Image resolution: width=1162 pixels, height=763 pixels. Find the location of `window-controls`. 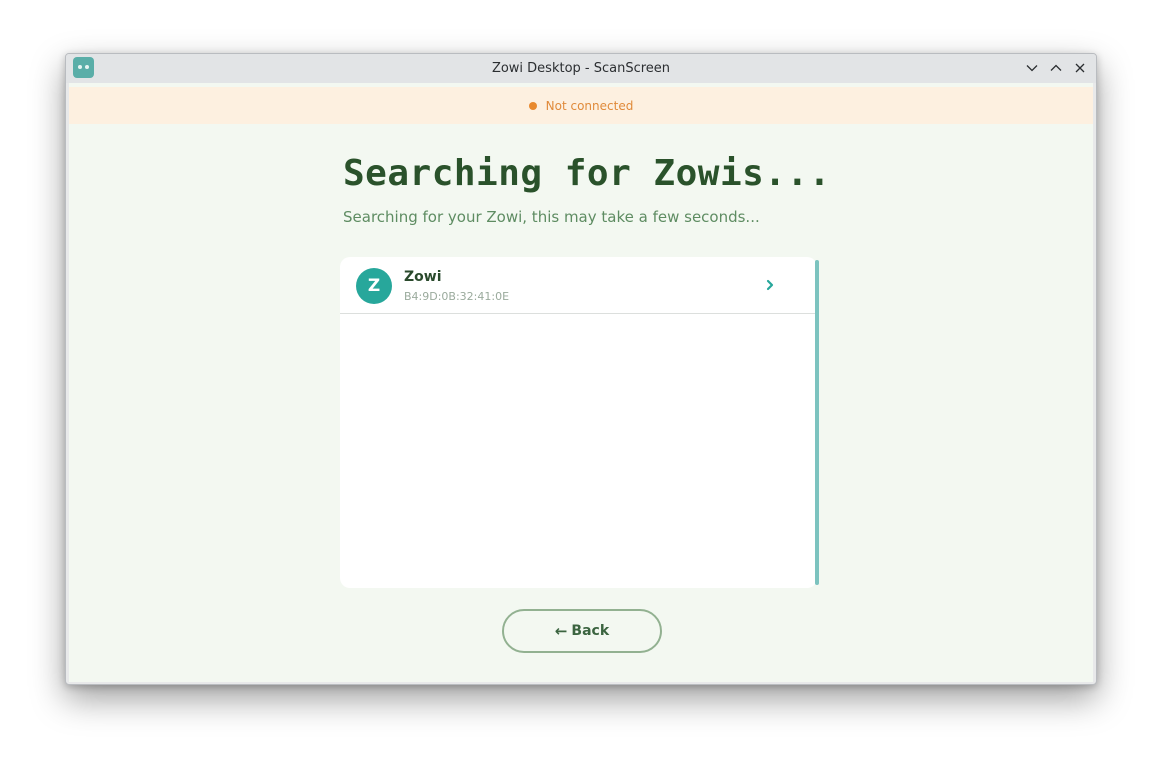

window-controls is located at coordinates (1056, 68).